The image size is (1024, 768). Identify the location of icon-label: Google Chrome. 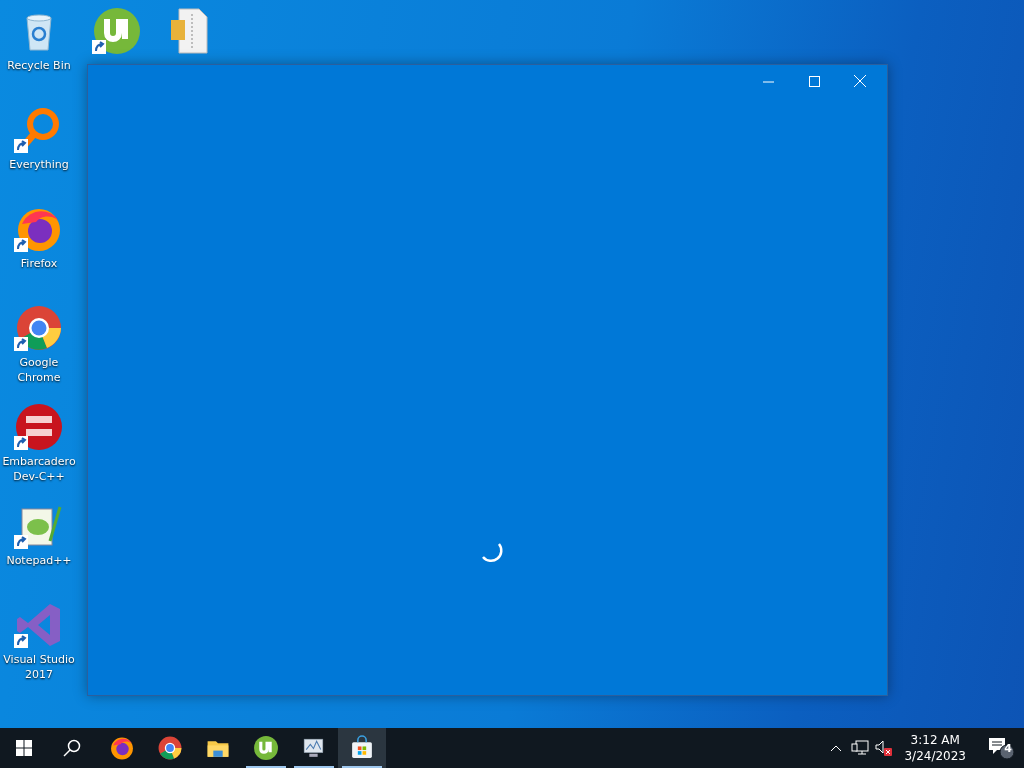
(39, 370).